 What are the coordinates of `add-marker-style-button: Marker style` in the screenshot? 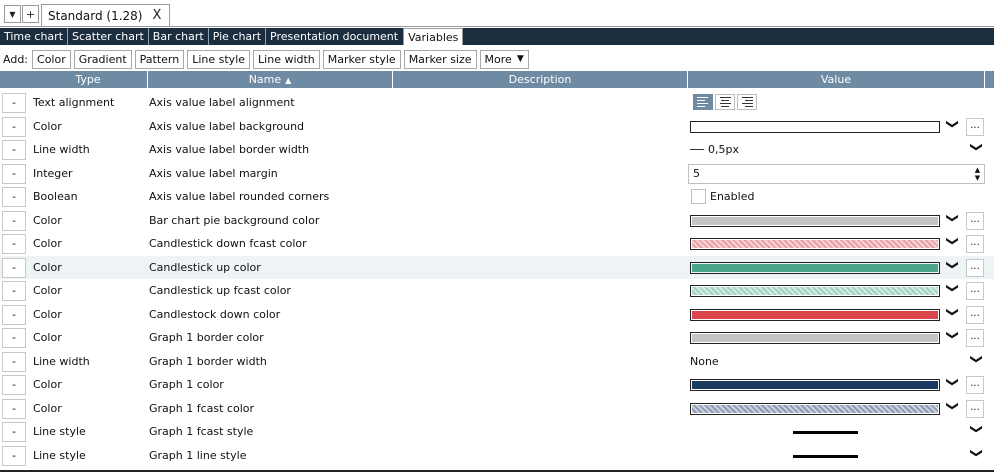 It's located at (361, 59).